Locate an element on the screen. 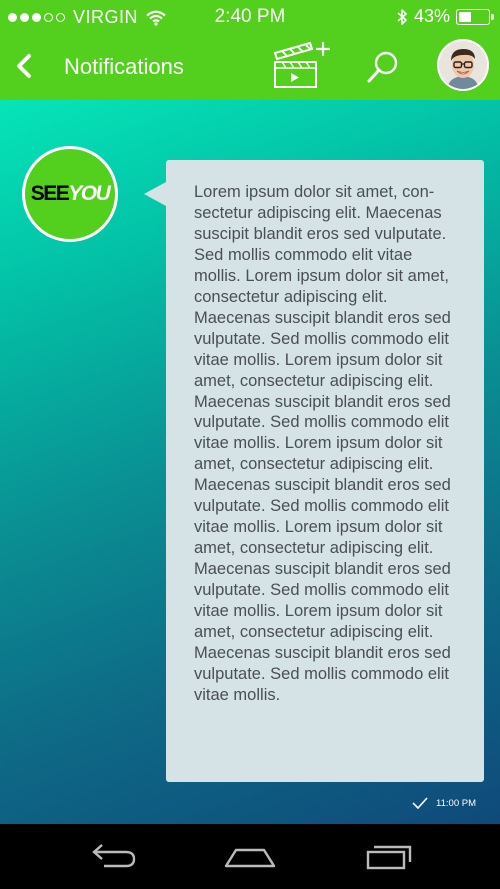 The image size is (500, 889). navigation-bar is located at coordinates (250, 856).